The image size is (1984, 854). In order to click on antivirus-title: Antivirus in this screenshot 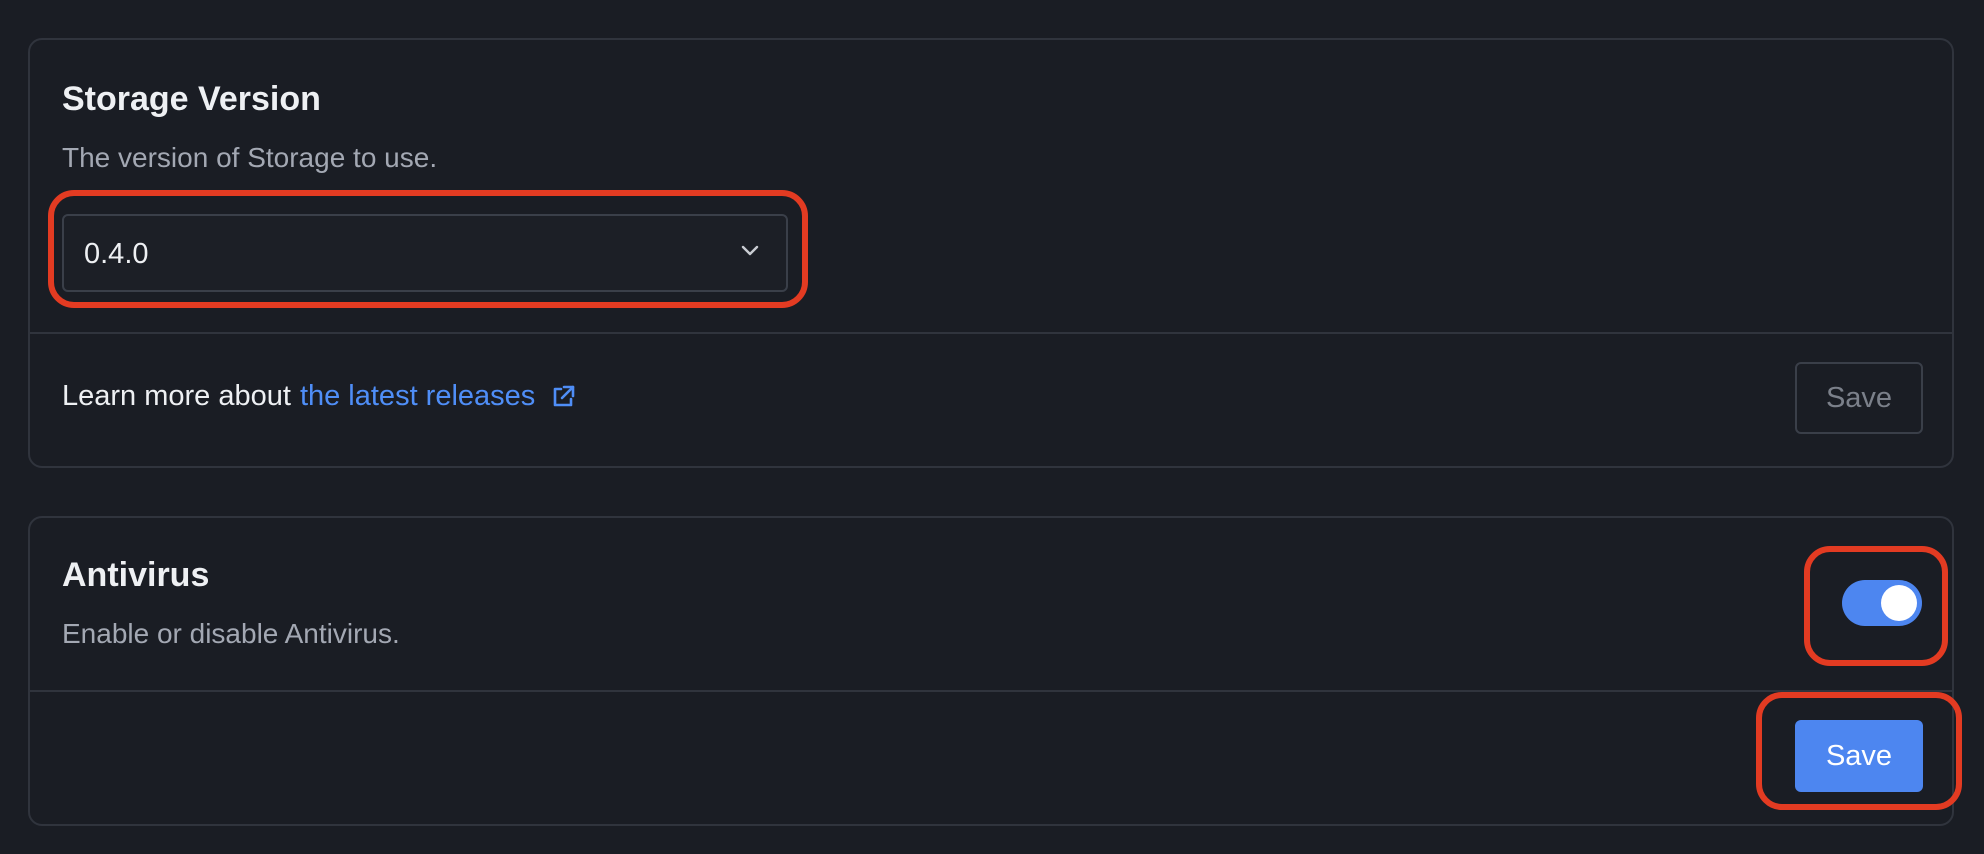, I will do `click(136, 575)`.